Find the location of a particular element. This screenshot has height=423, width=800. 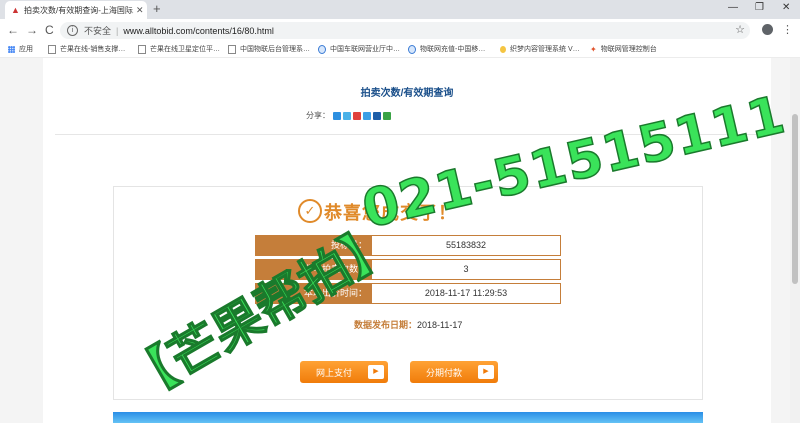

installment-payment-button: 分期付款 ▶ is located at coordinates (454, 372).